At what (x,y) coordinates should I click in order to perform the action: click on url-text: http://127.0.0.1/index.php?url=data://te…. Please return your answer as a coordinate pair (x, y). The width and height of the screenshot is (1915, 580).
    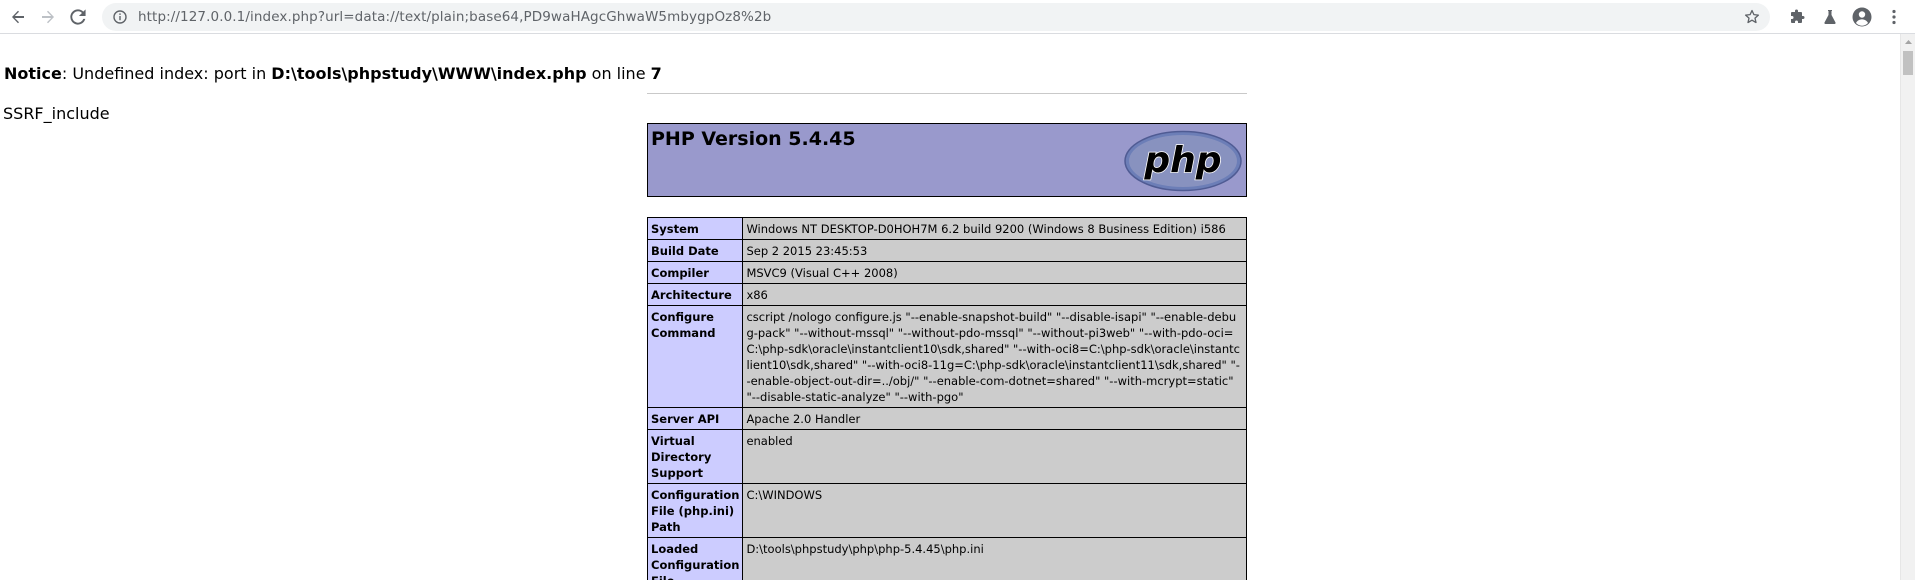
    Looking at the image, I should click on (454, 17).